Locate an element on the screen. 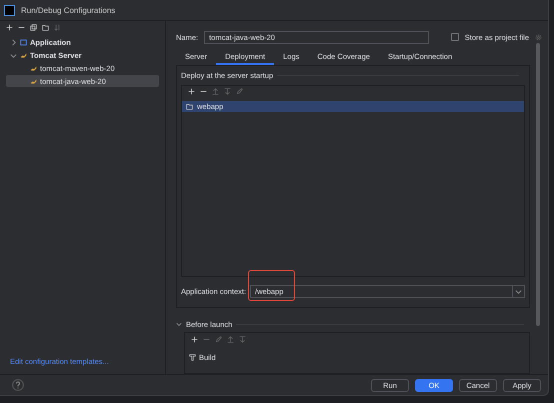 This screenshot has width=554, height=403. chevron-icon is located at coordinates (179, 324).